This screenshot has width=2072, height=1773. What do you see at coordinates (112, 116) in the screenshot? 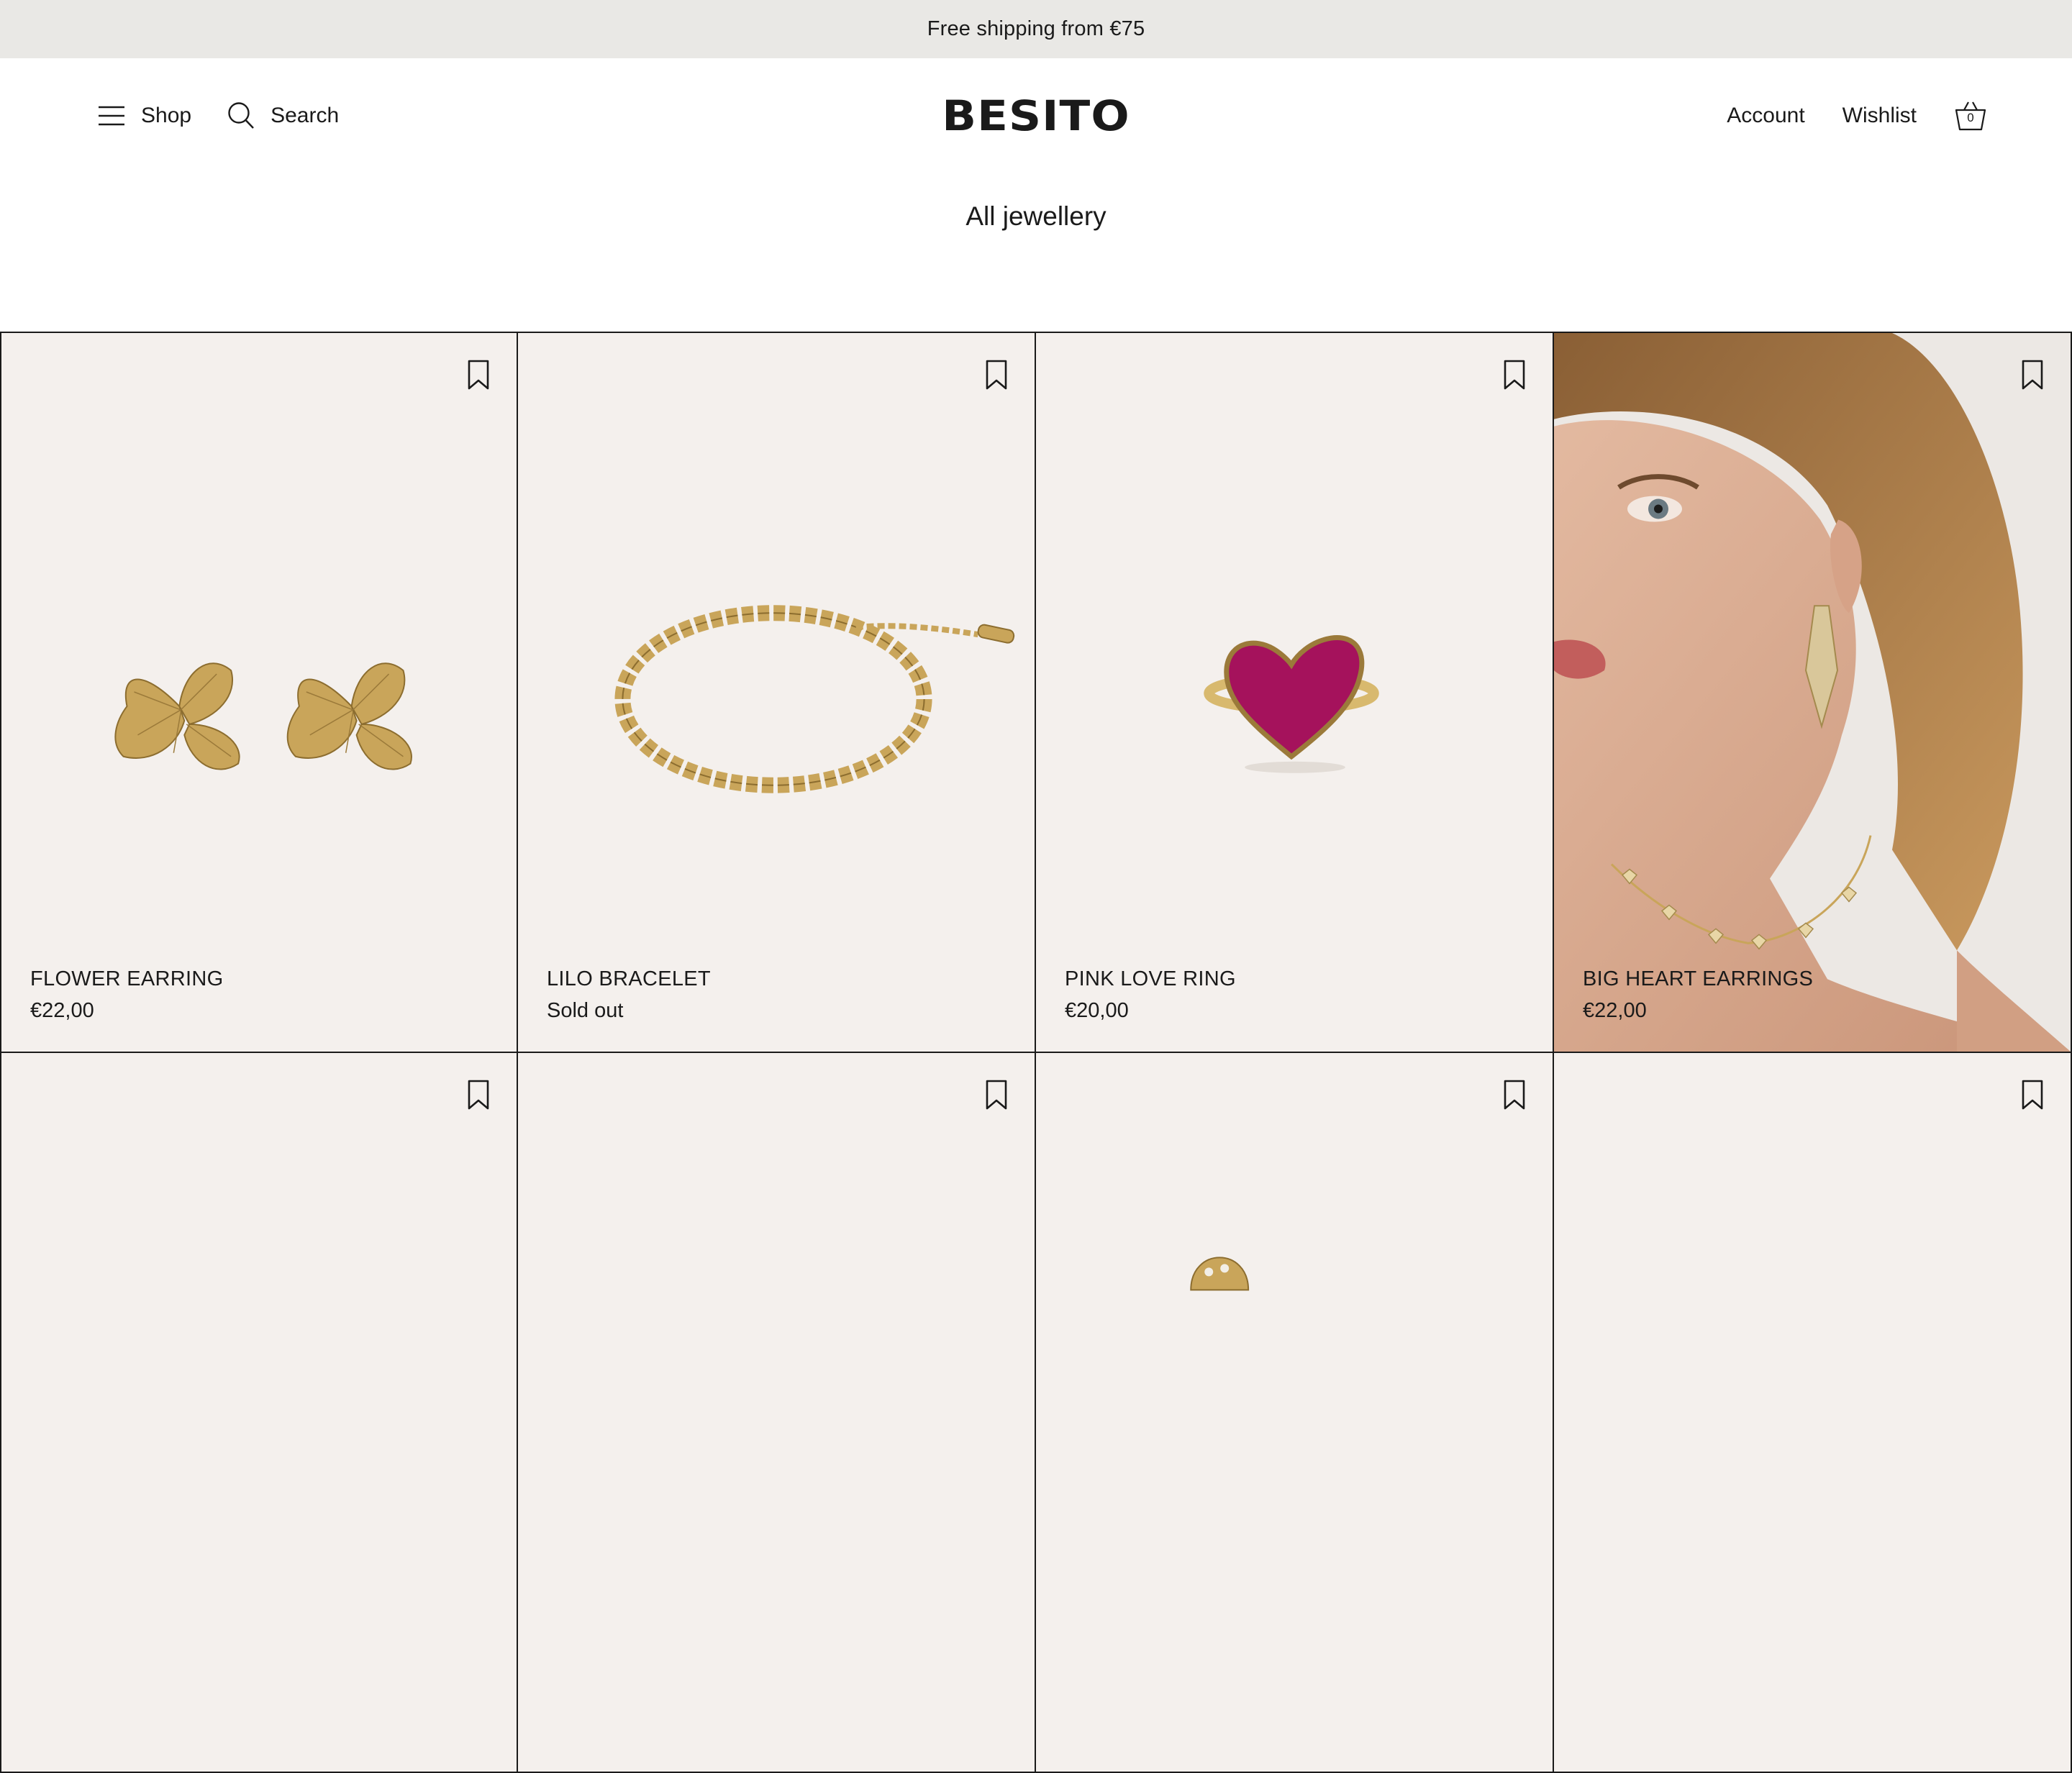
I see `menu-icon` at bounding box center [112, 116].